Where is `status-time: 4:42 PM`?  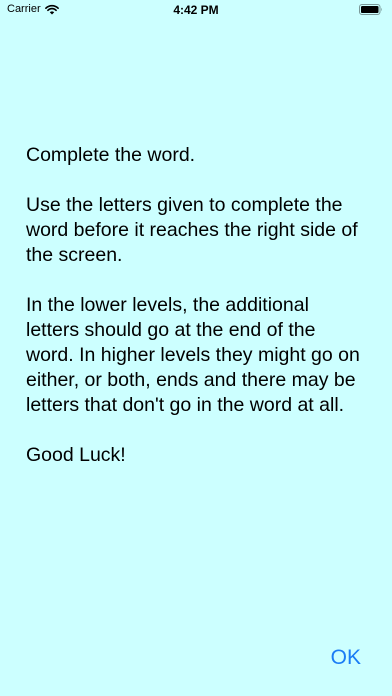
status-time: 4:42 PM is located at coordinates (196, 10).